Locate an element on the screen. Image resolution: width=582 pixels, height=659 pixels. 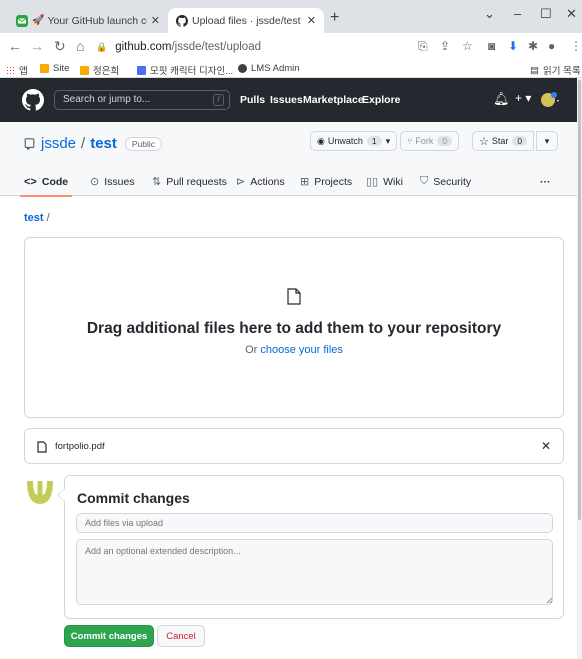
tab-projects: ⊞ Projects is located at coordinates (326, 181).